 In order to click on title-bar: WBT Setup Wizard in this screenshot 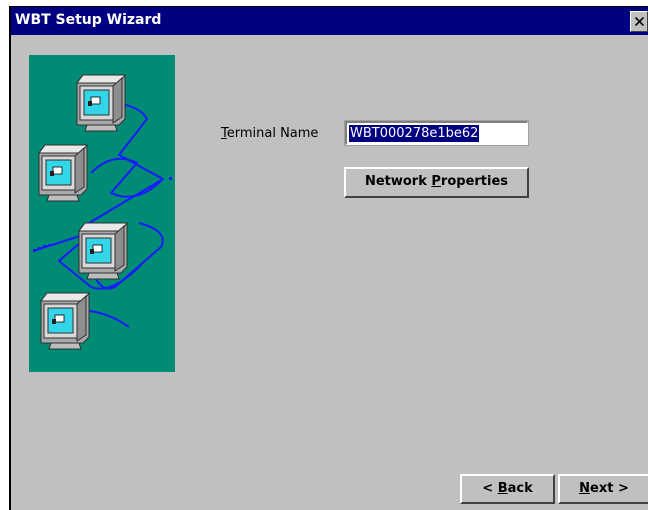, I will do `click(329, 21)`.